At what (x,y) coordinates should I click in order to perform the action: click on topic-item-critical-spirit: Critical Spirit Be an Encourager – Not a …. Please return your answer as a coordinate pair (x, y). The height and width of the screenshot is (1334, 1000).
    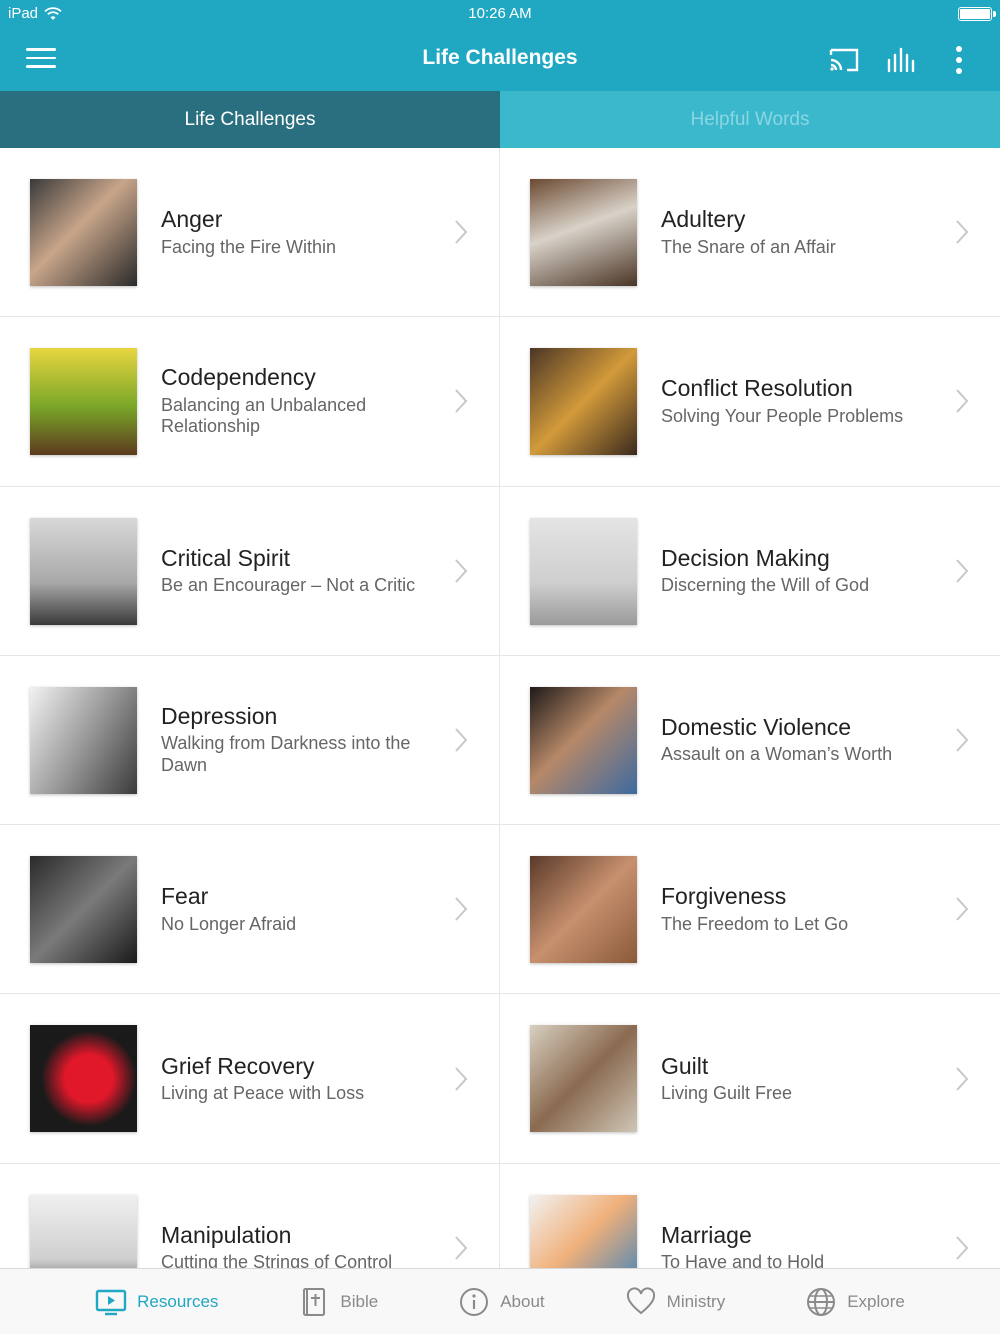
    Looking at the image, I should click on (250, 571).